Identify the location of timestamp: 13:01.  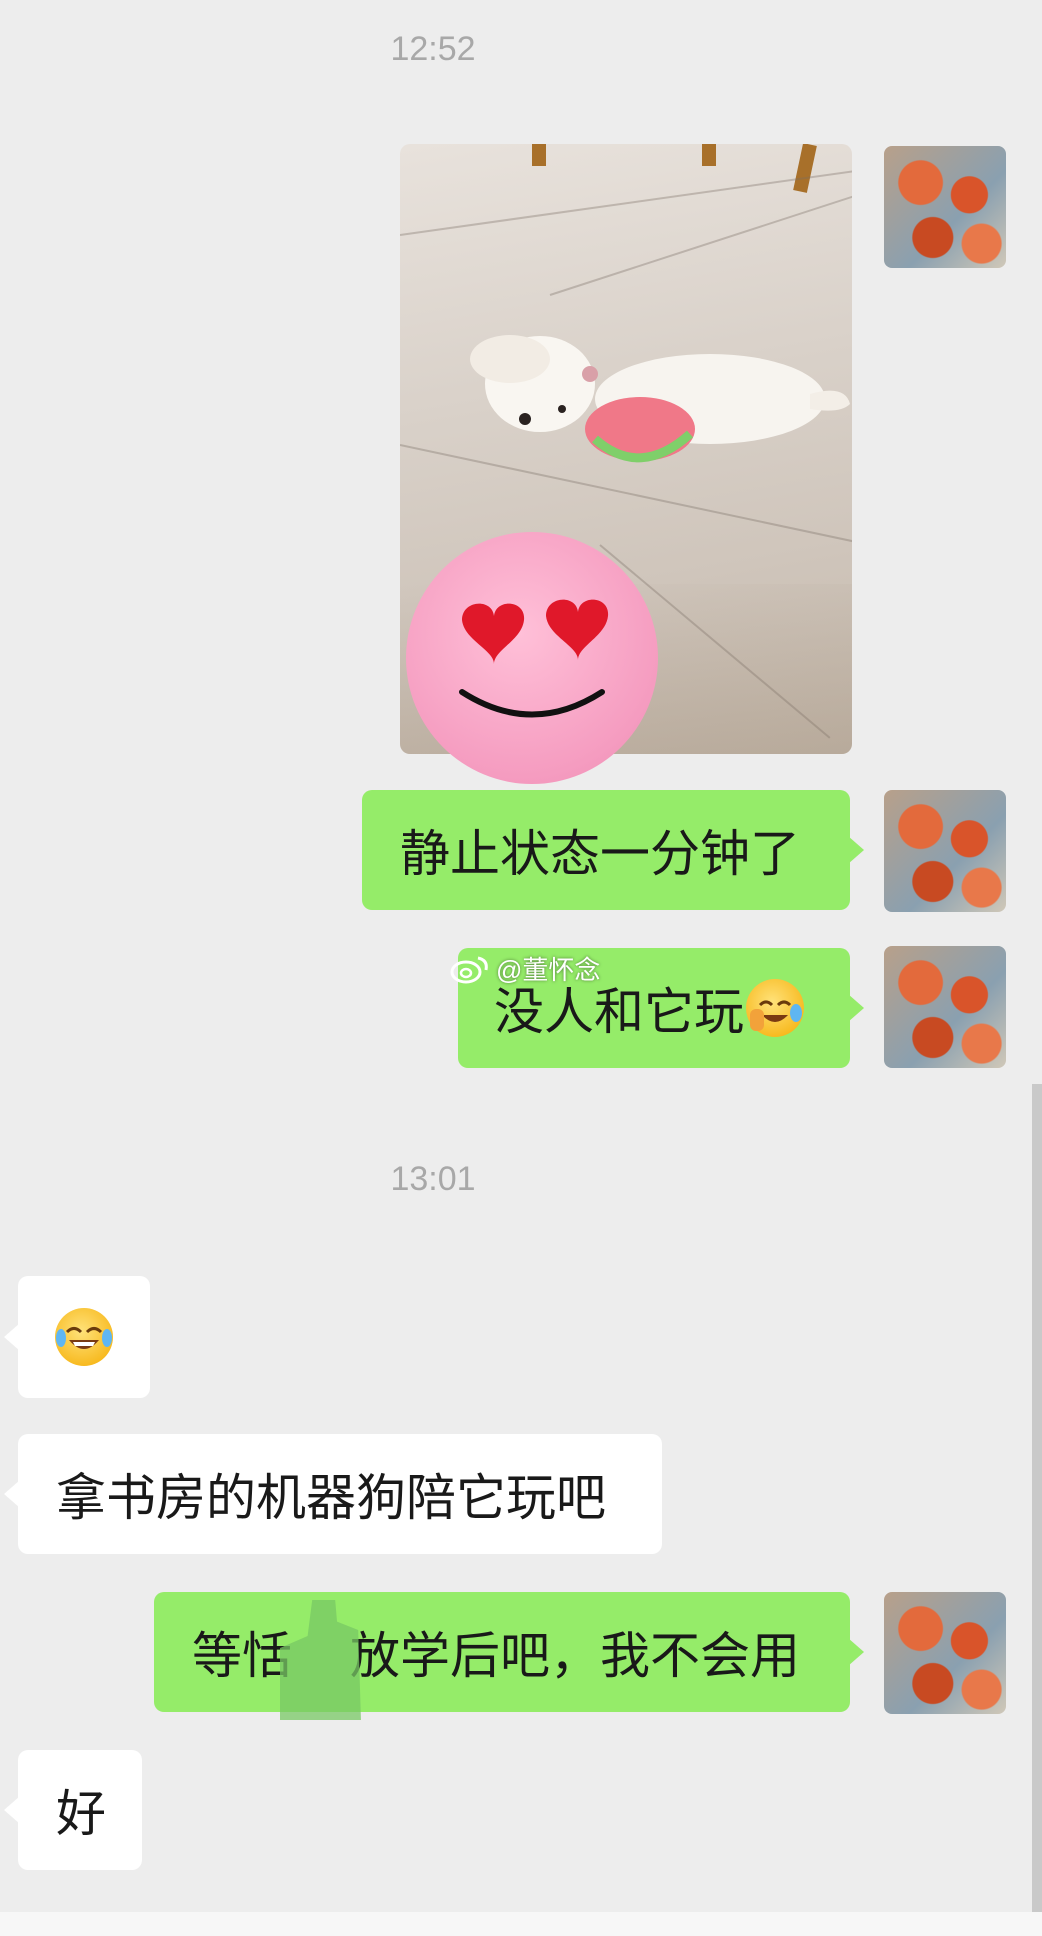
(433, 1179).